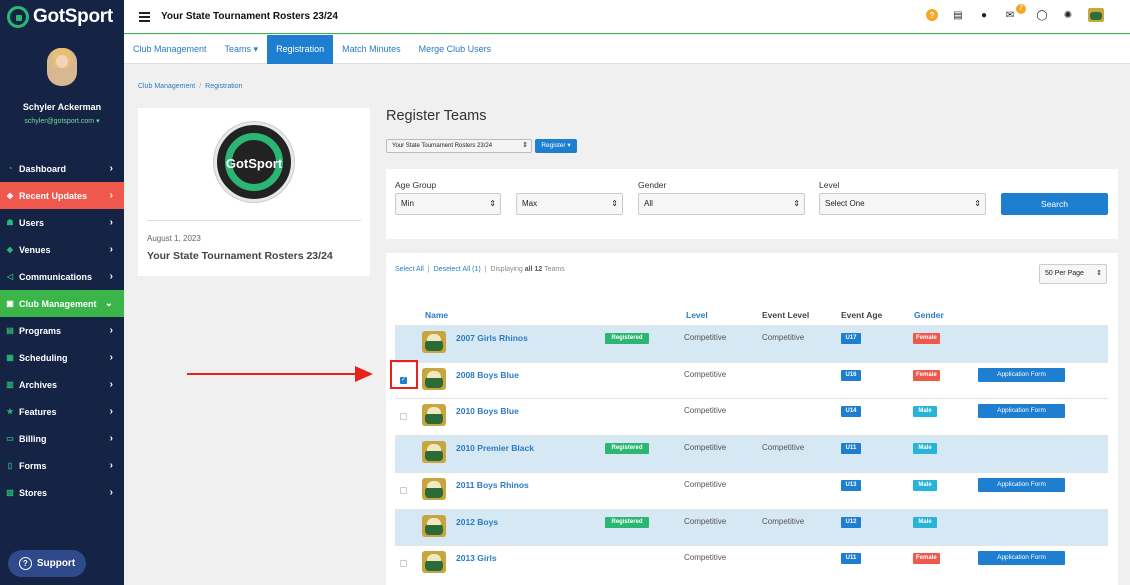  What do you see at coordinates (436, 116) in the screenshot?
I see `register-teams-heading: Register Teams` at bounding box center [436, 116].